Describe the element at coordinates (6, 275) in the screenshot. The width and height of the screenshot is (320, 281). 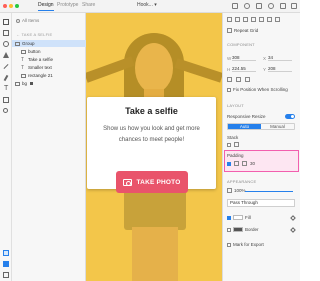
I see `plugins-icon` at that location.